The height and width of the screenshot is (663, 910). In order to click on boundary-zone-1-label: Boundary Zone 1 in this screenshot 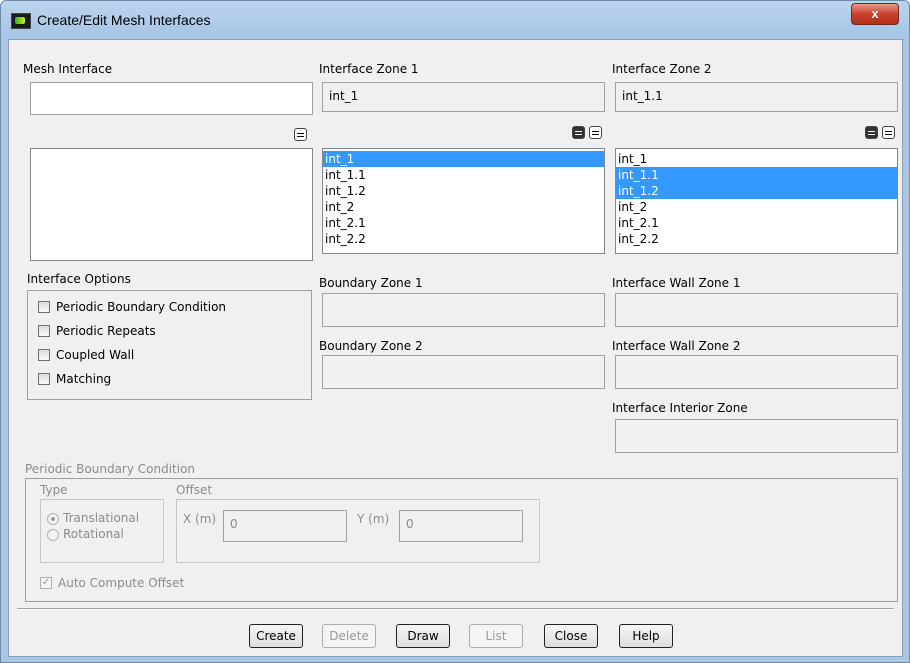, I will do `click(371, 283)`.